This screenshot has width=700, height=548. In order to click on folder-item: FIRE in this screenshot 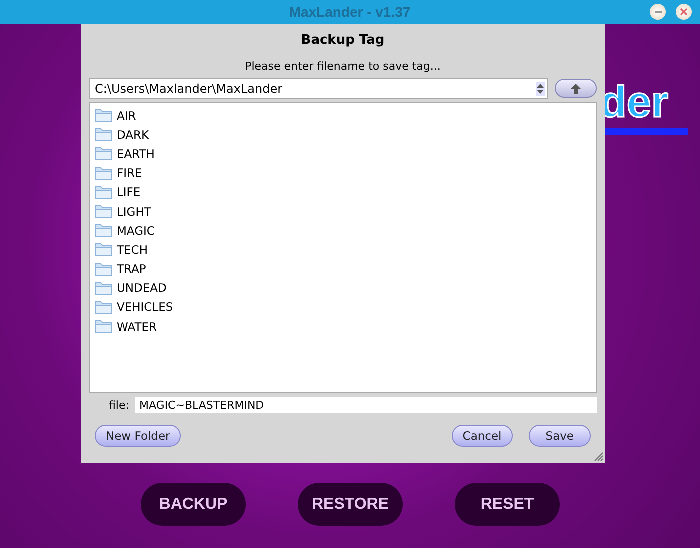, I will do `click(343, 173)`.